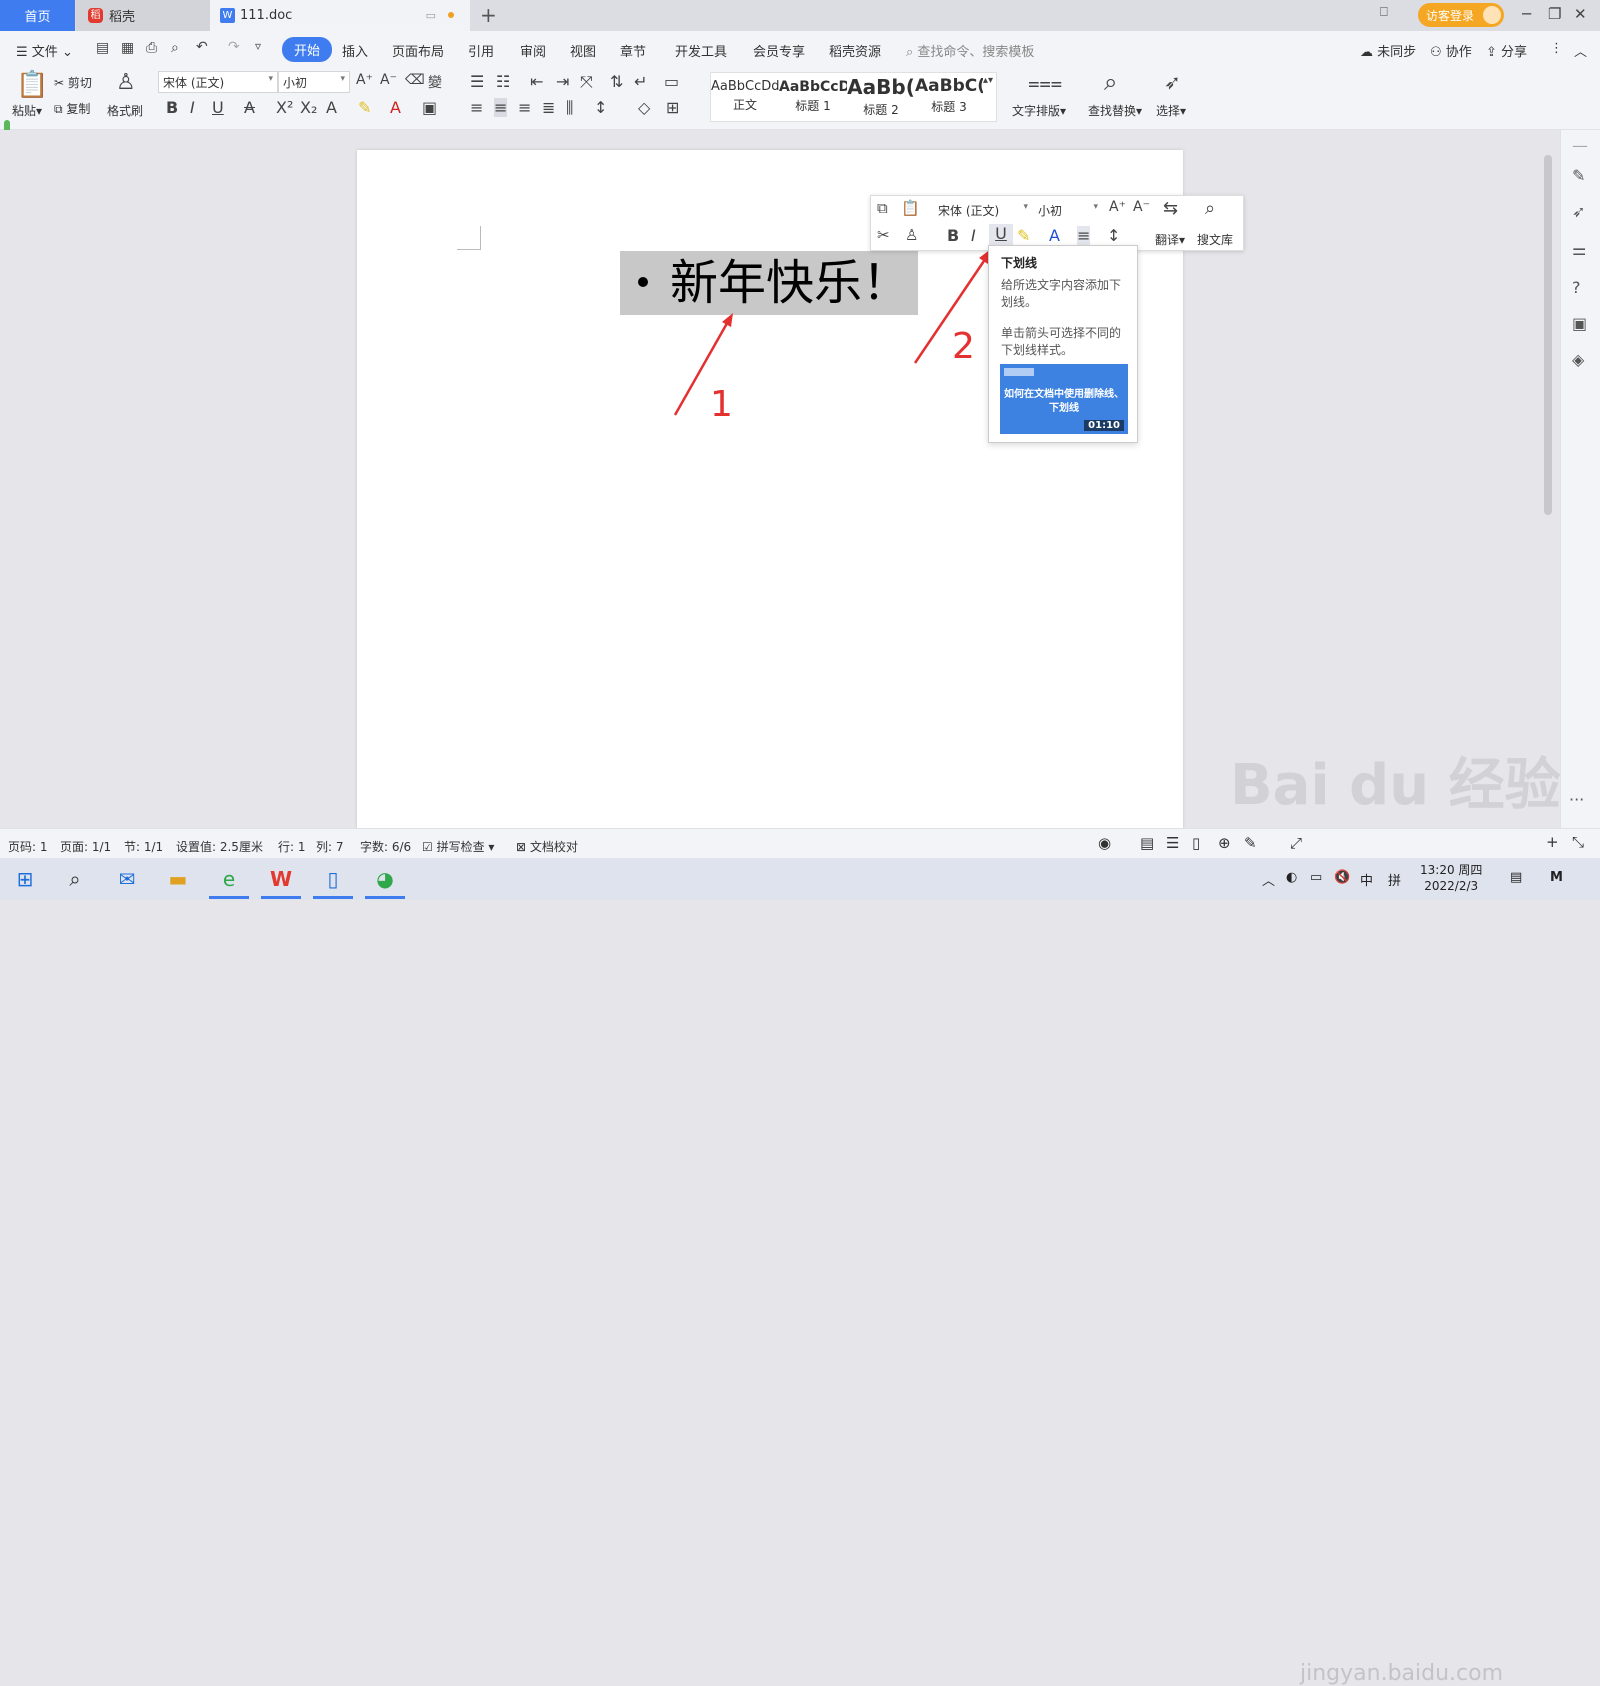 Image resolution: width=1600 pixels, height=1686 pixels. Describe the element at coordinates (1580, 479) in the screenshot. I see `right-side-panel: — ✎ ➶ ⚌ ? ▣ ◈ ···` at that location.